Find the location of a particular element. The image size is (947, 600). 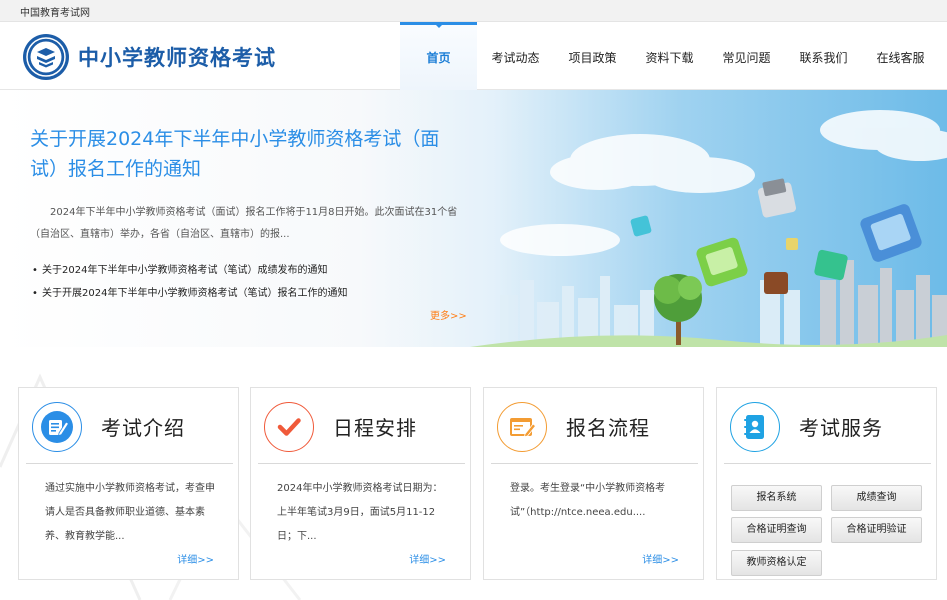

browser-edit-icon is located at coordinates (523, 428).